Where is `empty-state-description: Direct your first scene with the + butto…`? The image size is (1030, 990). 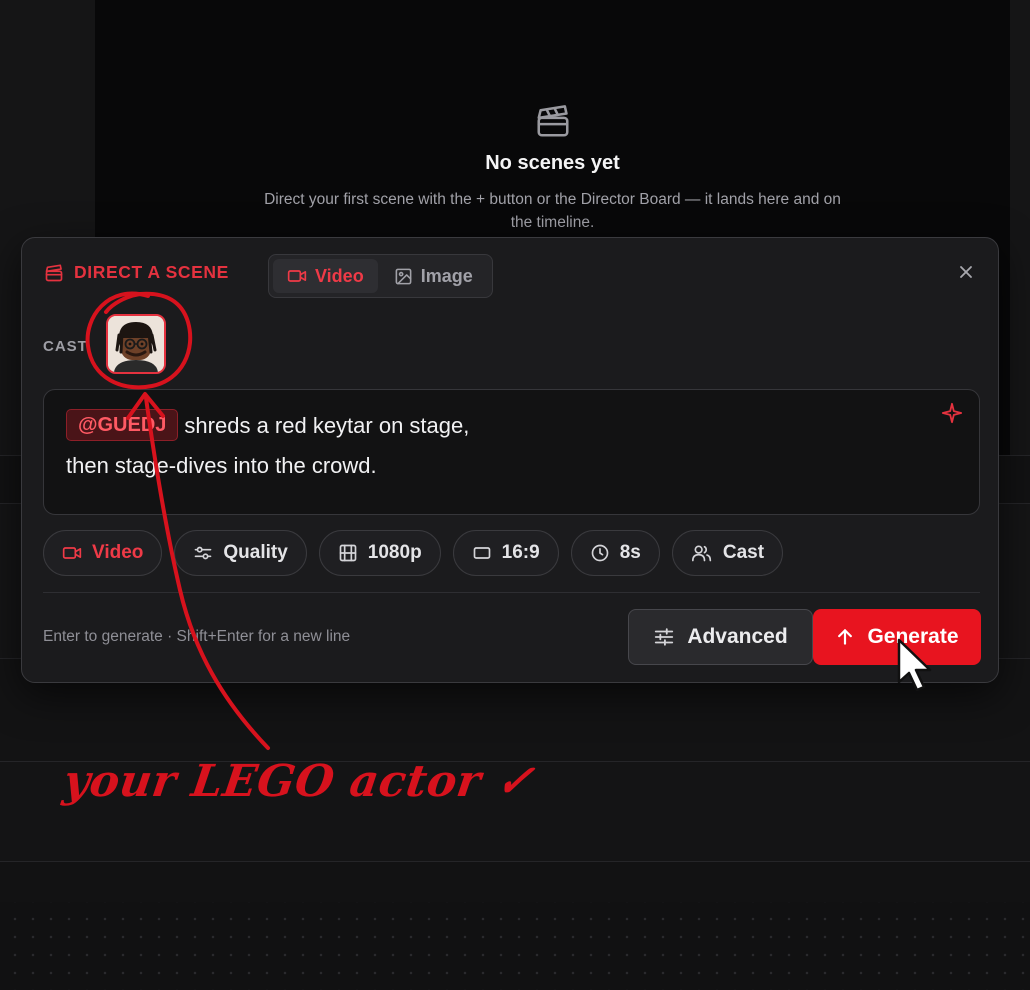 empty-state-description: Direct your first scene with the + butto… is located at coordinates (552, 211).